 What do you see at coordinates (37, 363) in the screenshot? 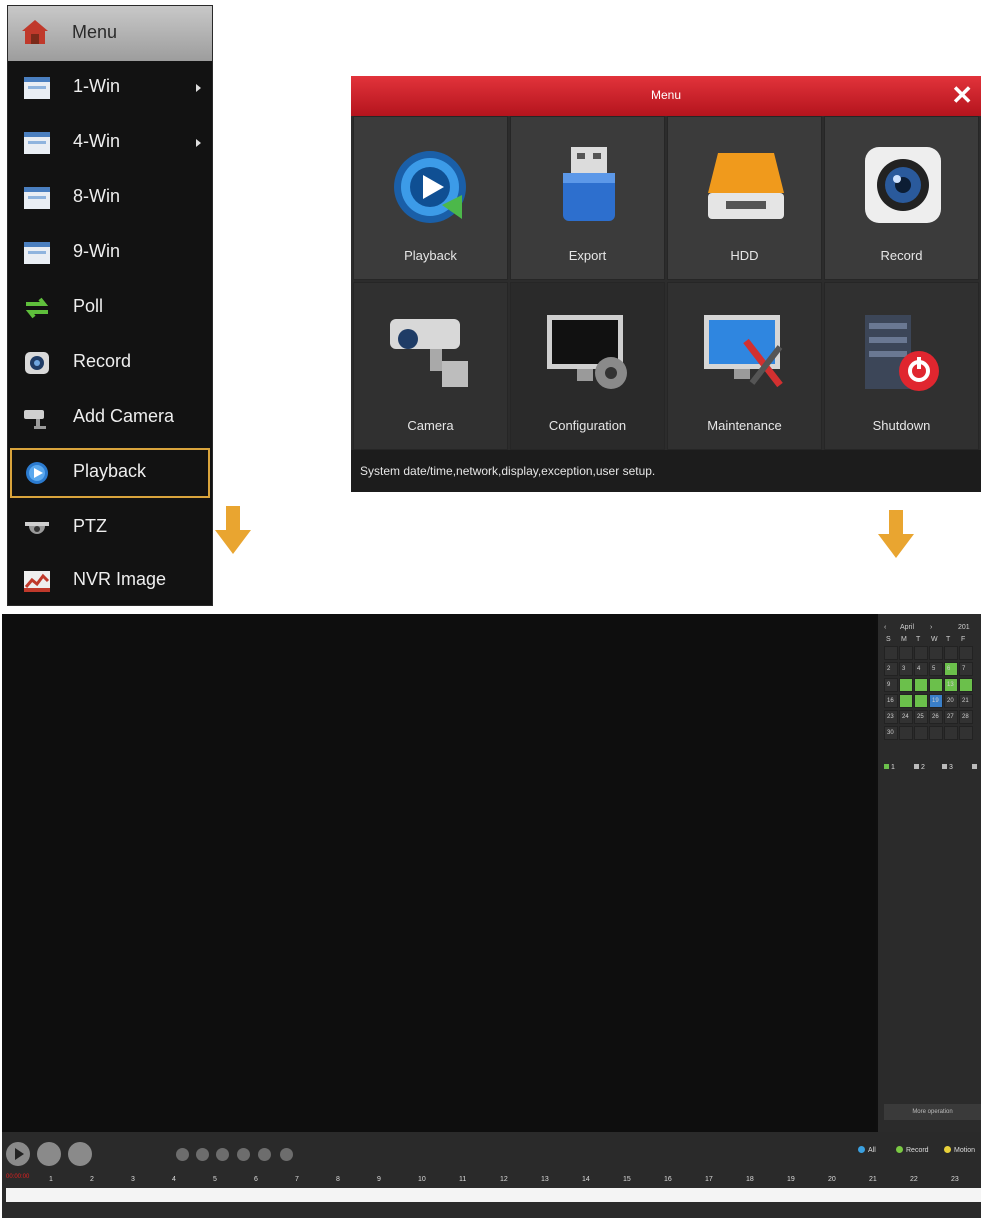
I see `record-icon` at bounding box center [37, 363].